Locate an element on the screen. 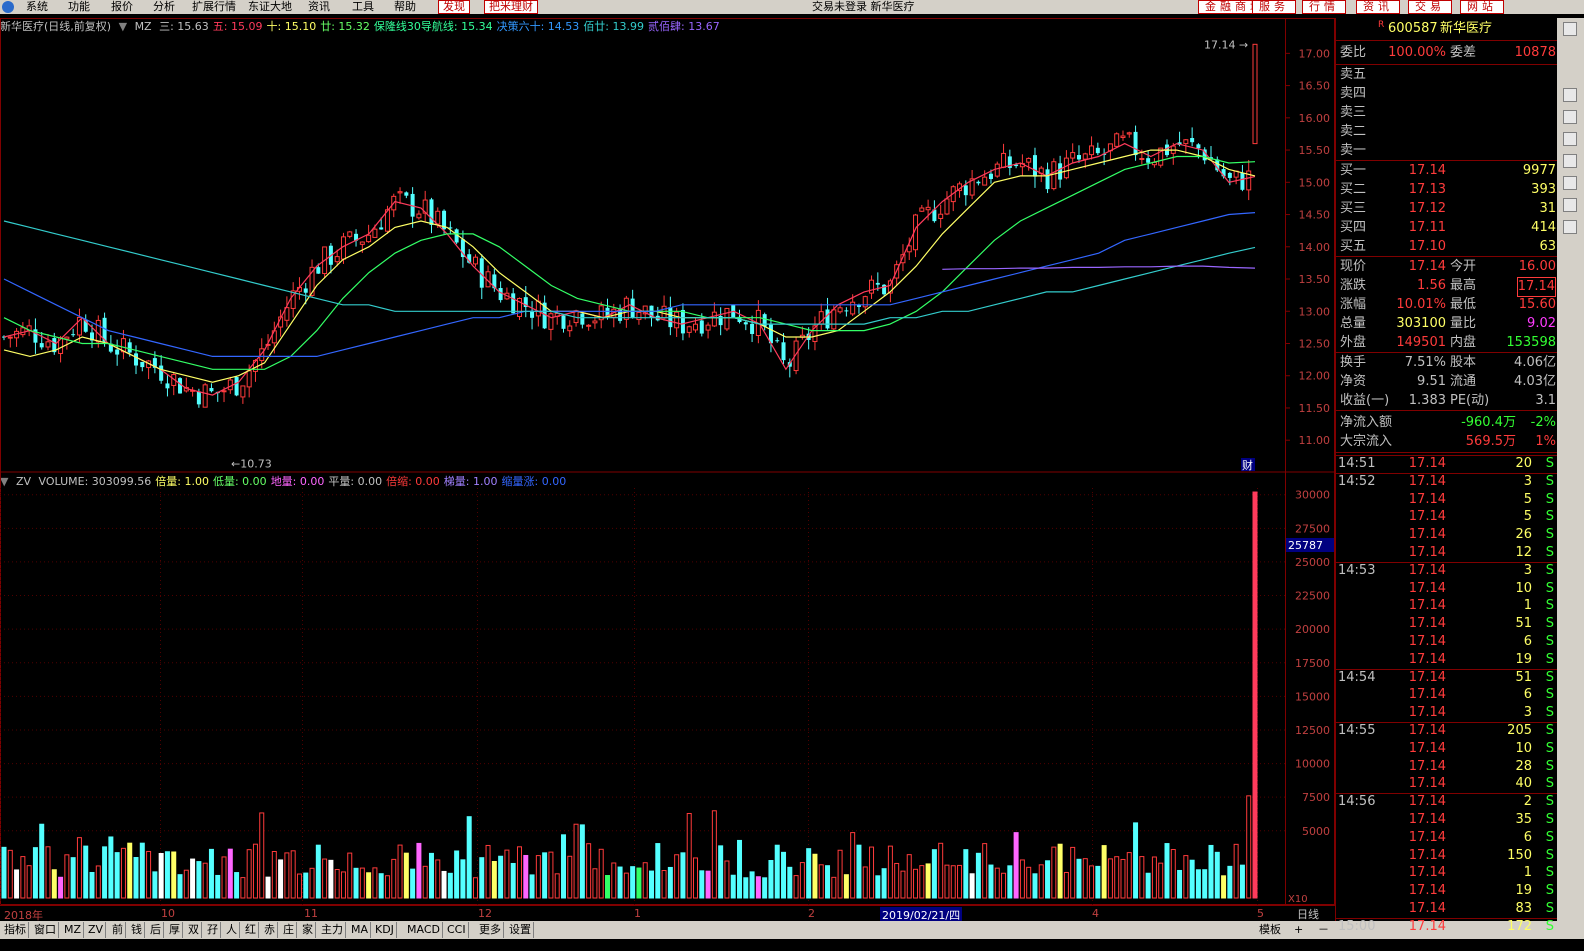 The width and height of the screenshot is (1584, 951). flow-percent: -2% is located at coordinates (1543, 422).